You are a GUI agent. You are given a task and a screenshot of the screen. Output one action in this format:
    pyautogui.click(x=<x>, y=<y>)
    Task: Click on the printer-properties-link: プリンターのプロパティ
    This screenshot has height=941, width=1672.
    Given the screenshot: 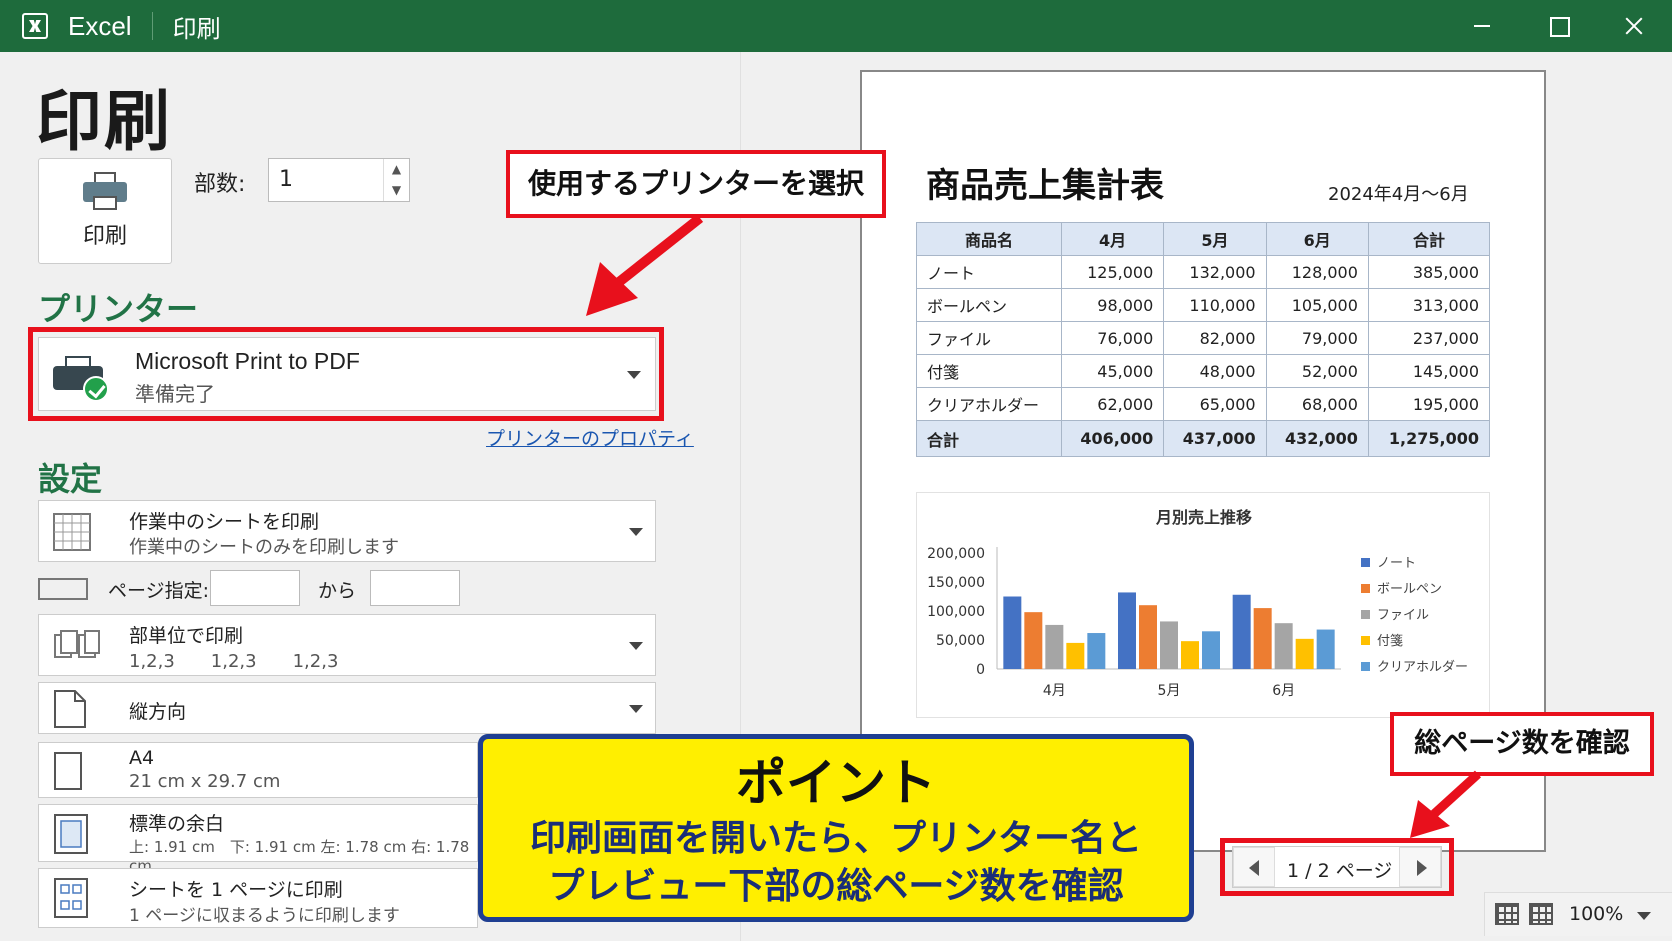 What is the action you would take?
    pyautogui.click(x=590, y=437)
    